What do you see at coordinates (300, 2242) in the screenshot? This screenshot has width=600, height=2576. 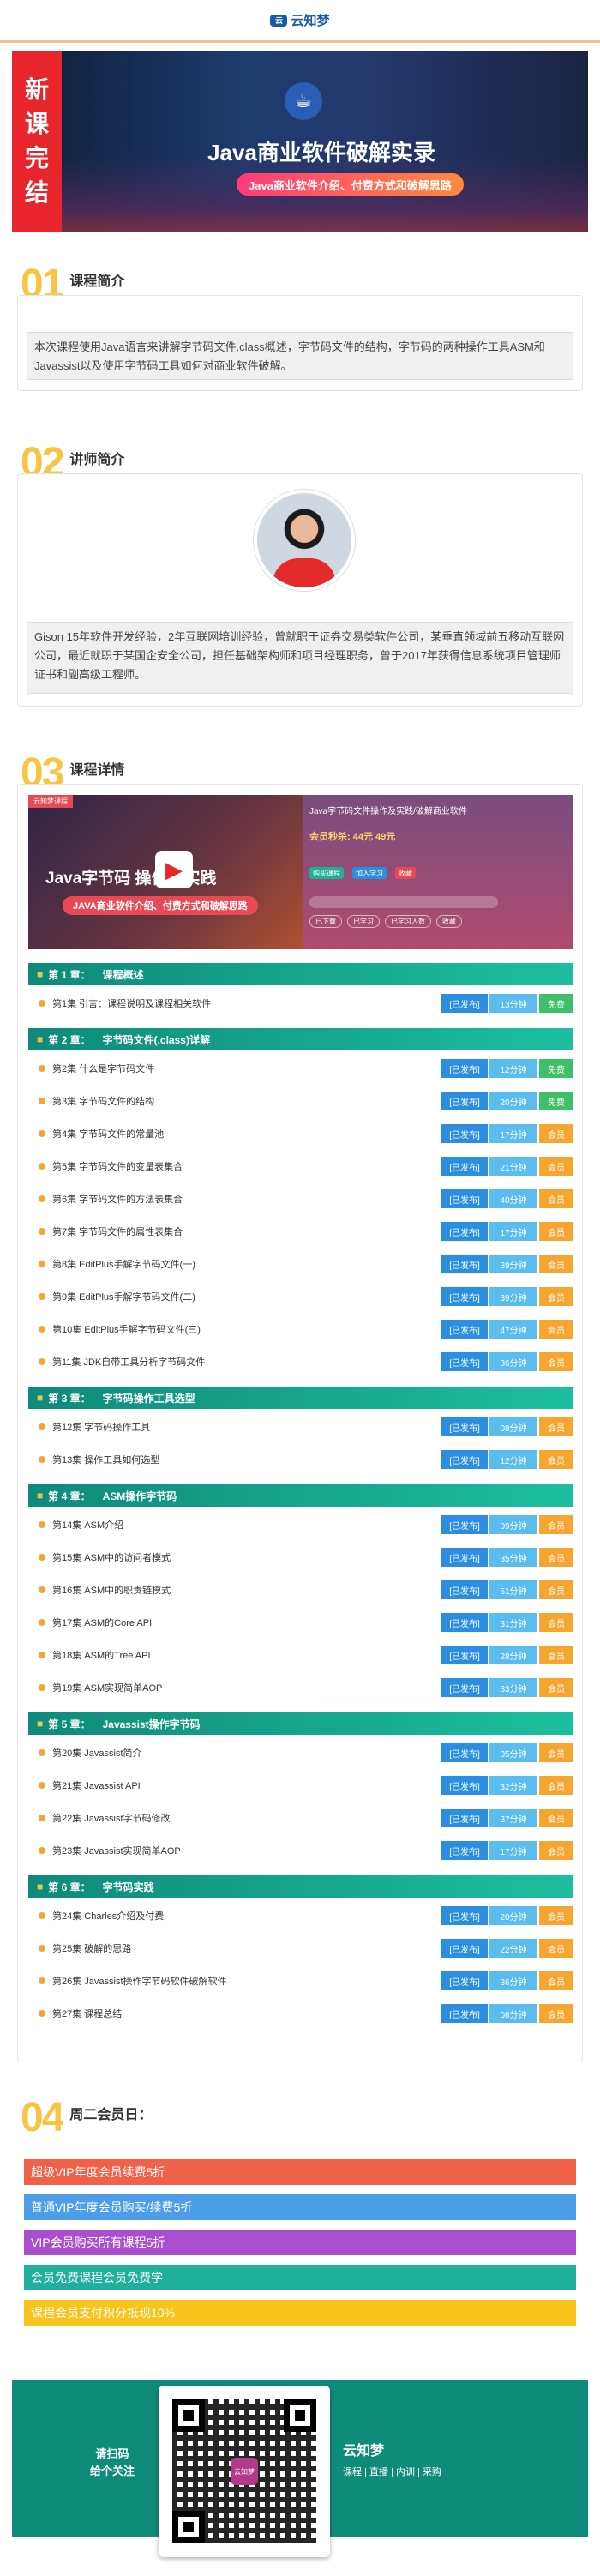 I see `vip-offer-item: VIP会员购买所有课程5折` at bounding box center [300, 2242].